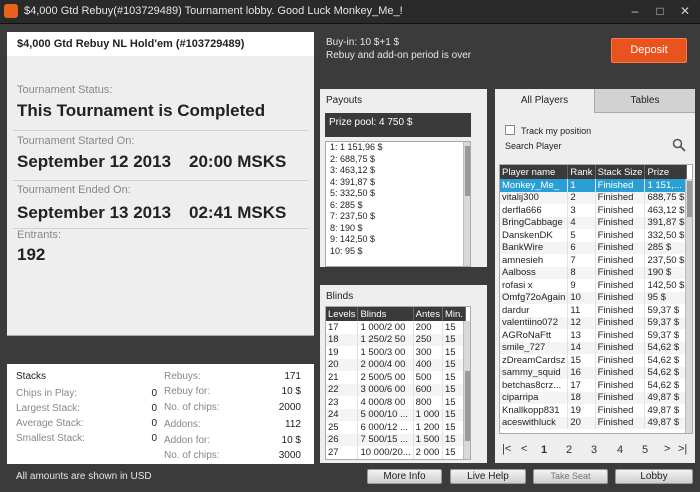 The image size is (700, 492). Describe the element at coordinates (428, 452) in the screenshot. I see `antes-cell: 2 000` at that location.